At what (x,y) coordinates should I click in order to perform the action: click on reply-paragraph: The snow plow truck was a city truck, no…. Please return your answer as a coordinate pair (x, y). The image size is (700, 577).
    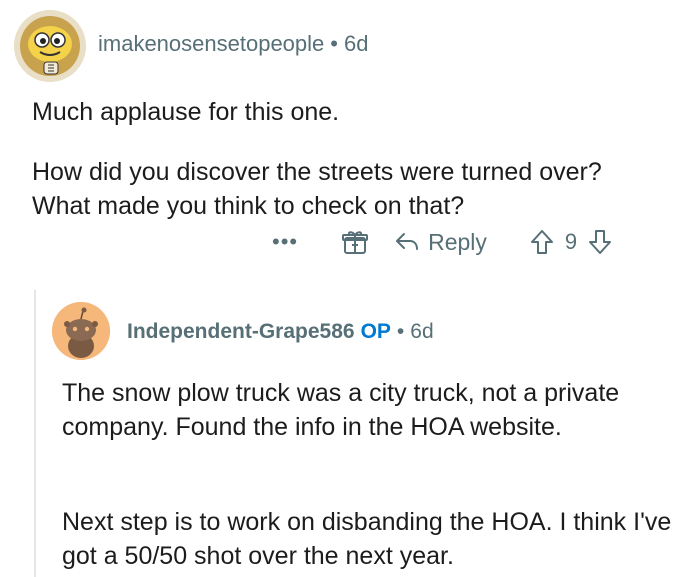
    Looking at the image, I should click on (341, 410).